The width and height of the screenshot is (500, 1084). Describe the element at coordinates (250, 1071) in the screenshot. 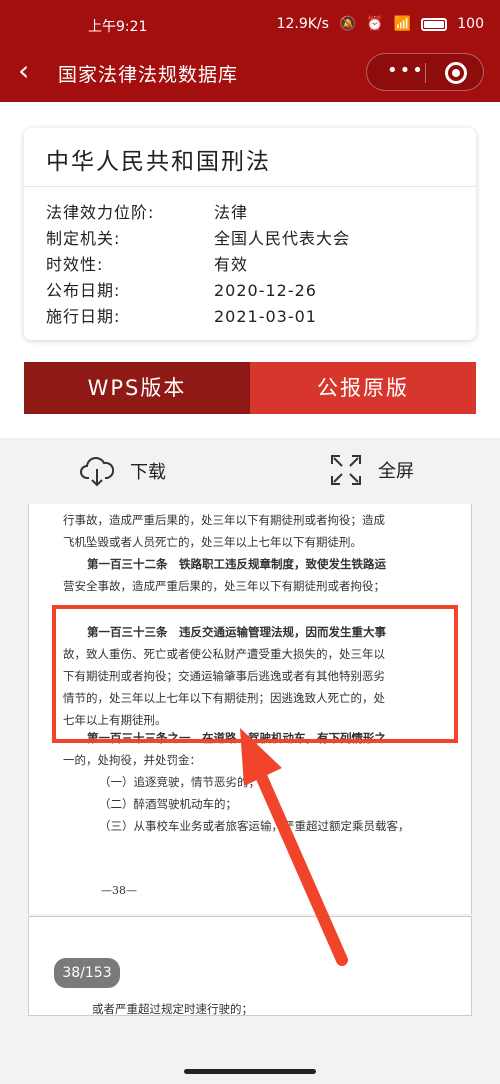

I see `home-indicator` at that location.